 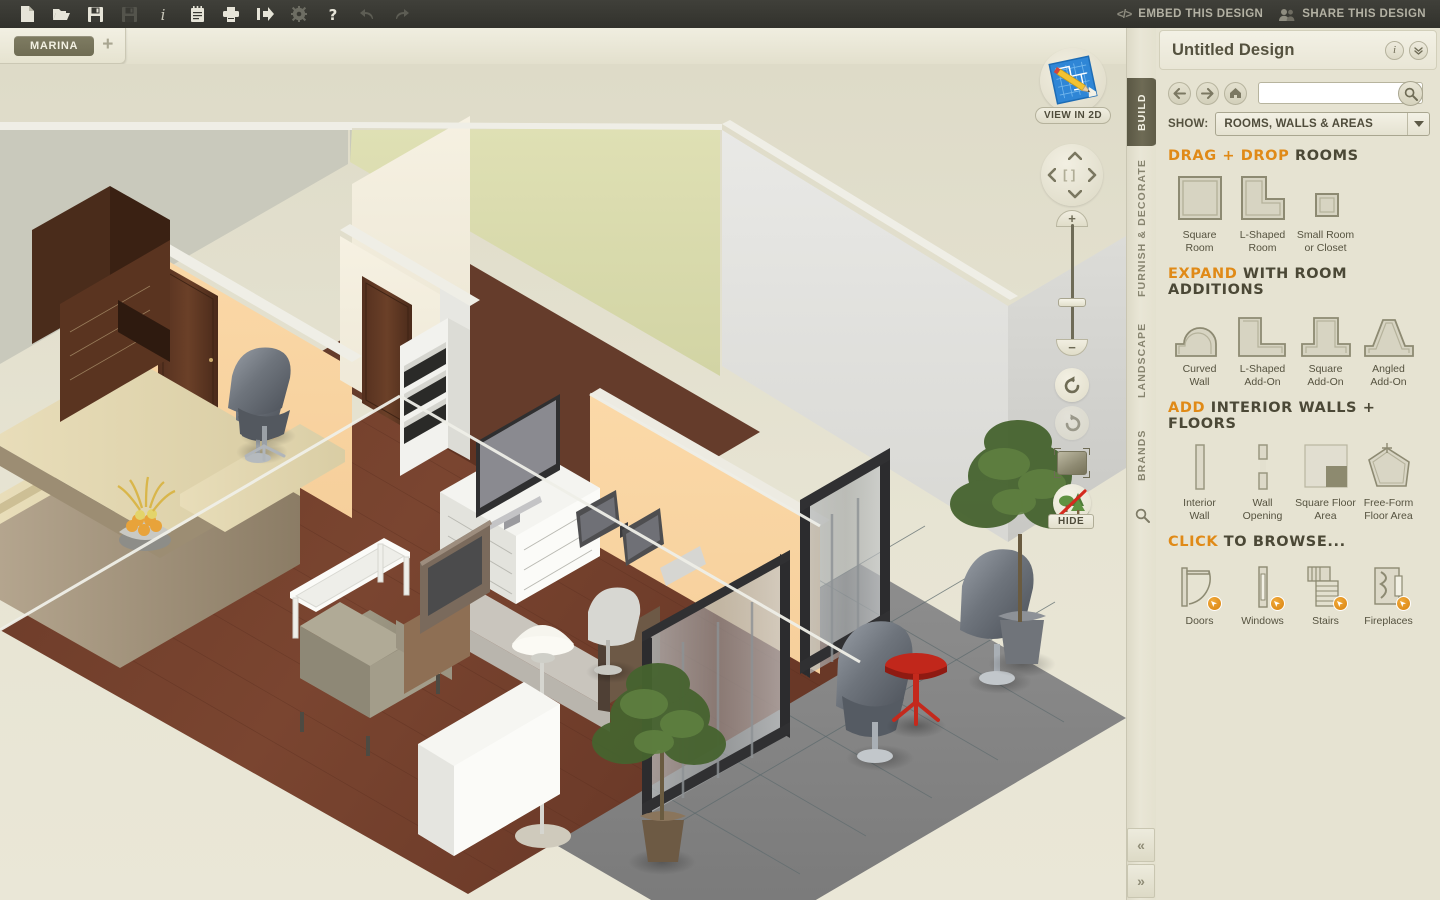 What do you see at coordinates (1071, 521) in the screenshot?
I see `hide-label: HIDE` at bounding box center [1071, 521].